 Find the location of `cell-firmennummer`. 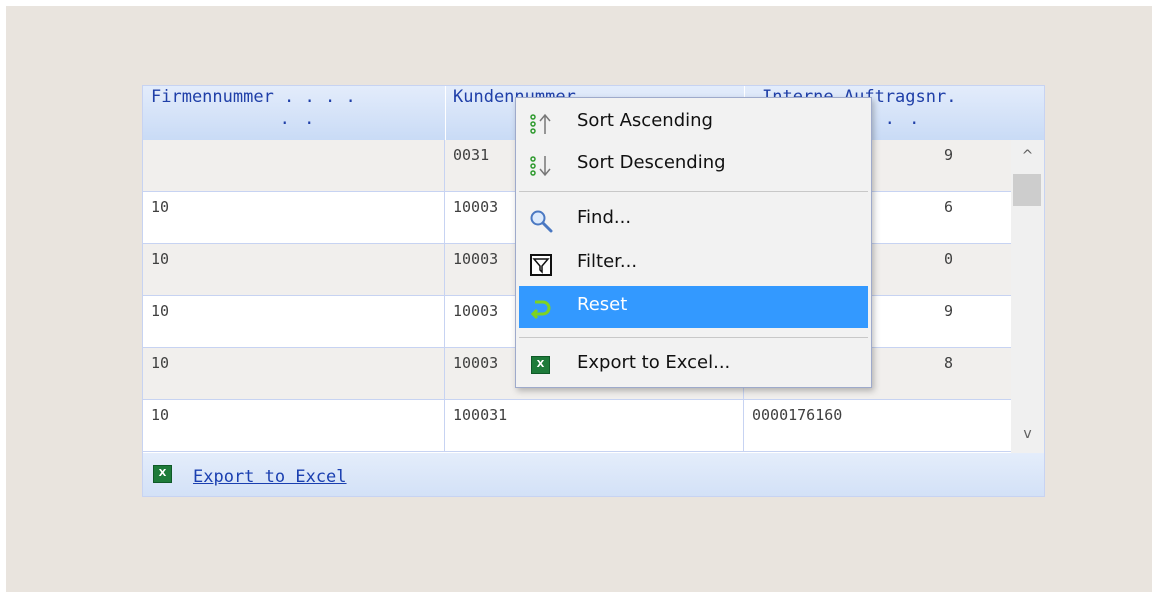

cell-firmennummer is located at coordinates (294, 166).